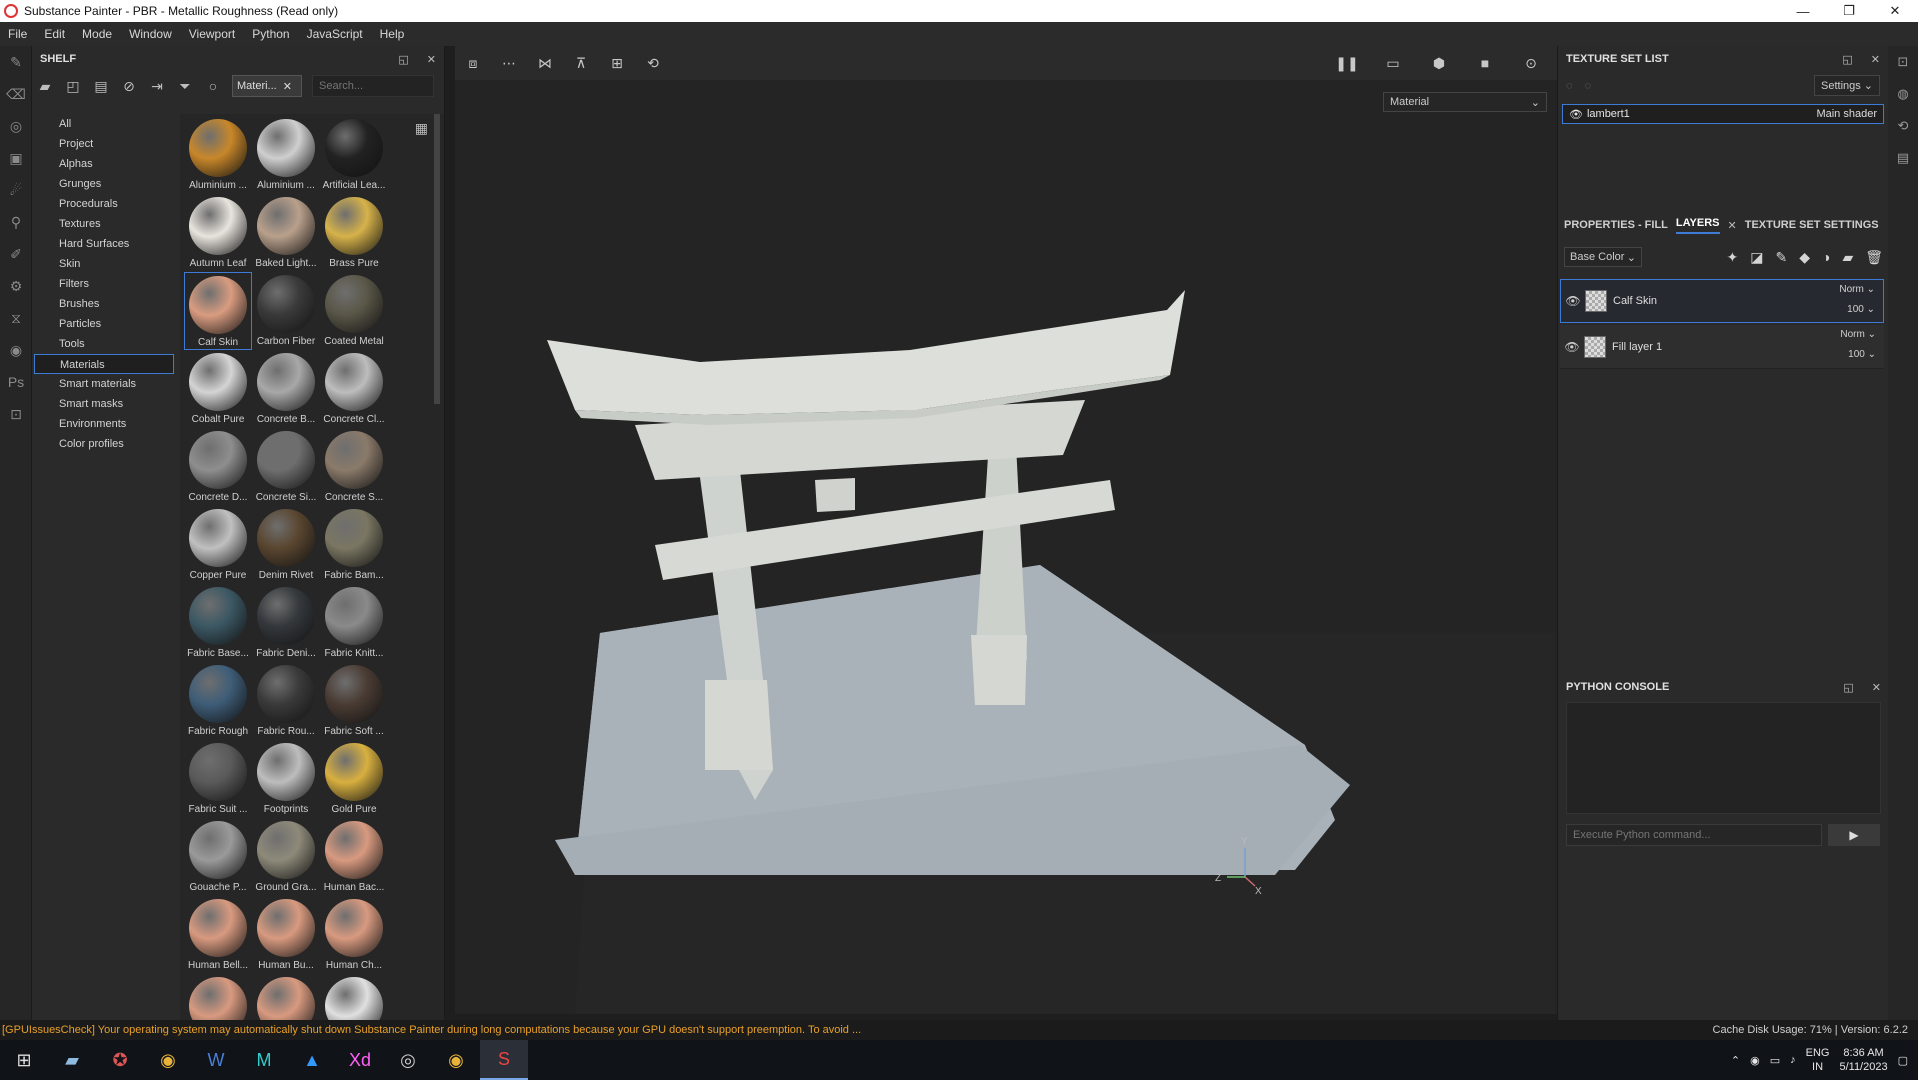  I want to click on chevron-up-icon: ⌃, so click(1735, 1060).